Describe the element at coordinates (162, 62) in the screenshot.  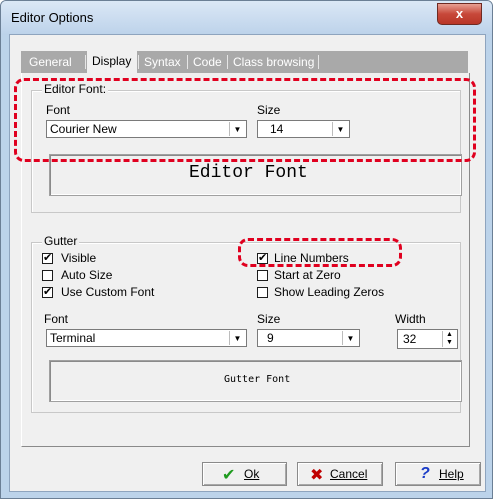
I see `tab-syntax: Syntax` at that location.